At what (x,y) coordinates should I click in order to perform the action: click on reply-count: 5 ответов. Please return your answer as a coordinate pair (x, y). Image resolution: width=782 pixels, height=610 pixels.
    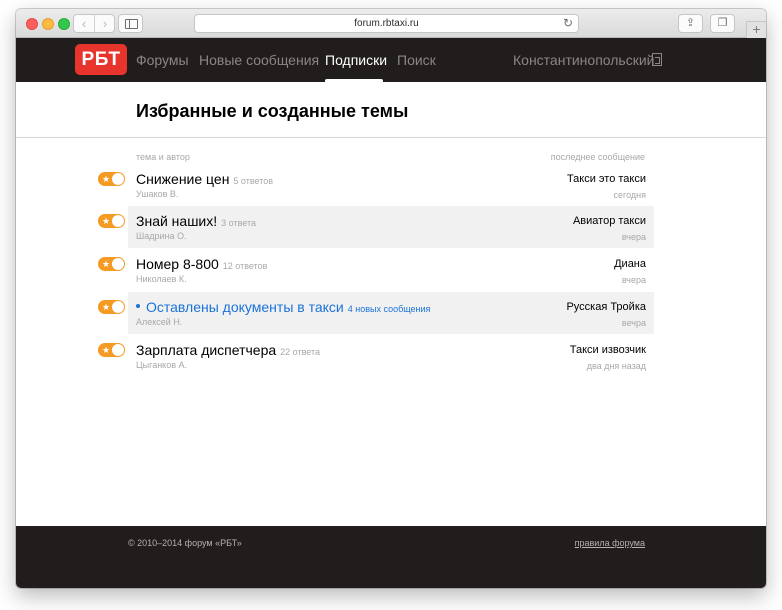
    Looking at the image, I should click on (253, 181).